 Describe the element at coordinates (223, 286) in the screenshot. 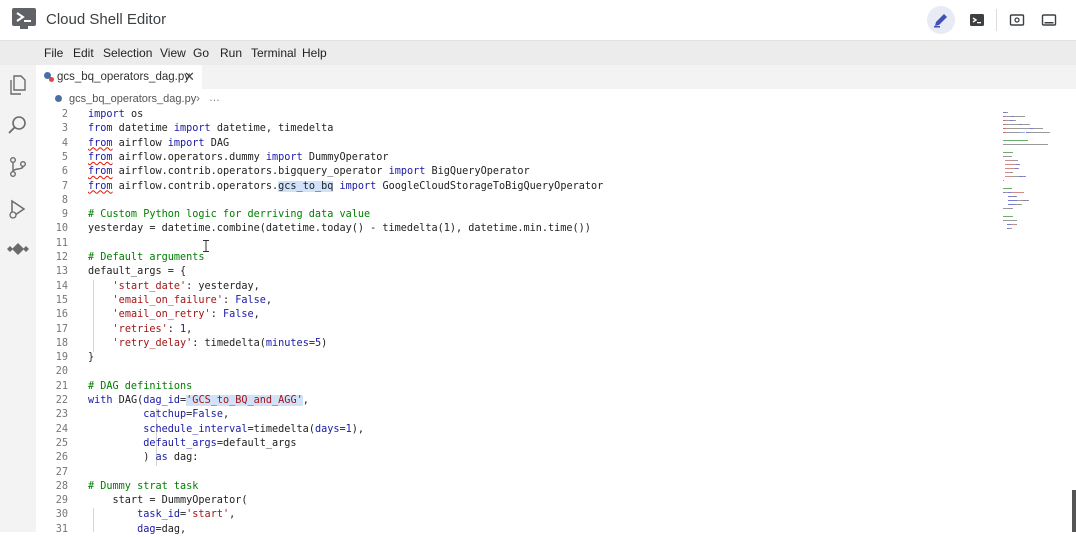

I see `code-token: : yesterday,` at that location.